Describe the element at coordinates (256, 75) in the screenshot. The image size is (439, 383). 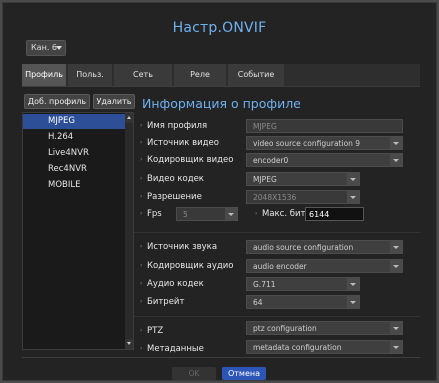
I see `tab-event: Событие` at that location.